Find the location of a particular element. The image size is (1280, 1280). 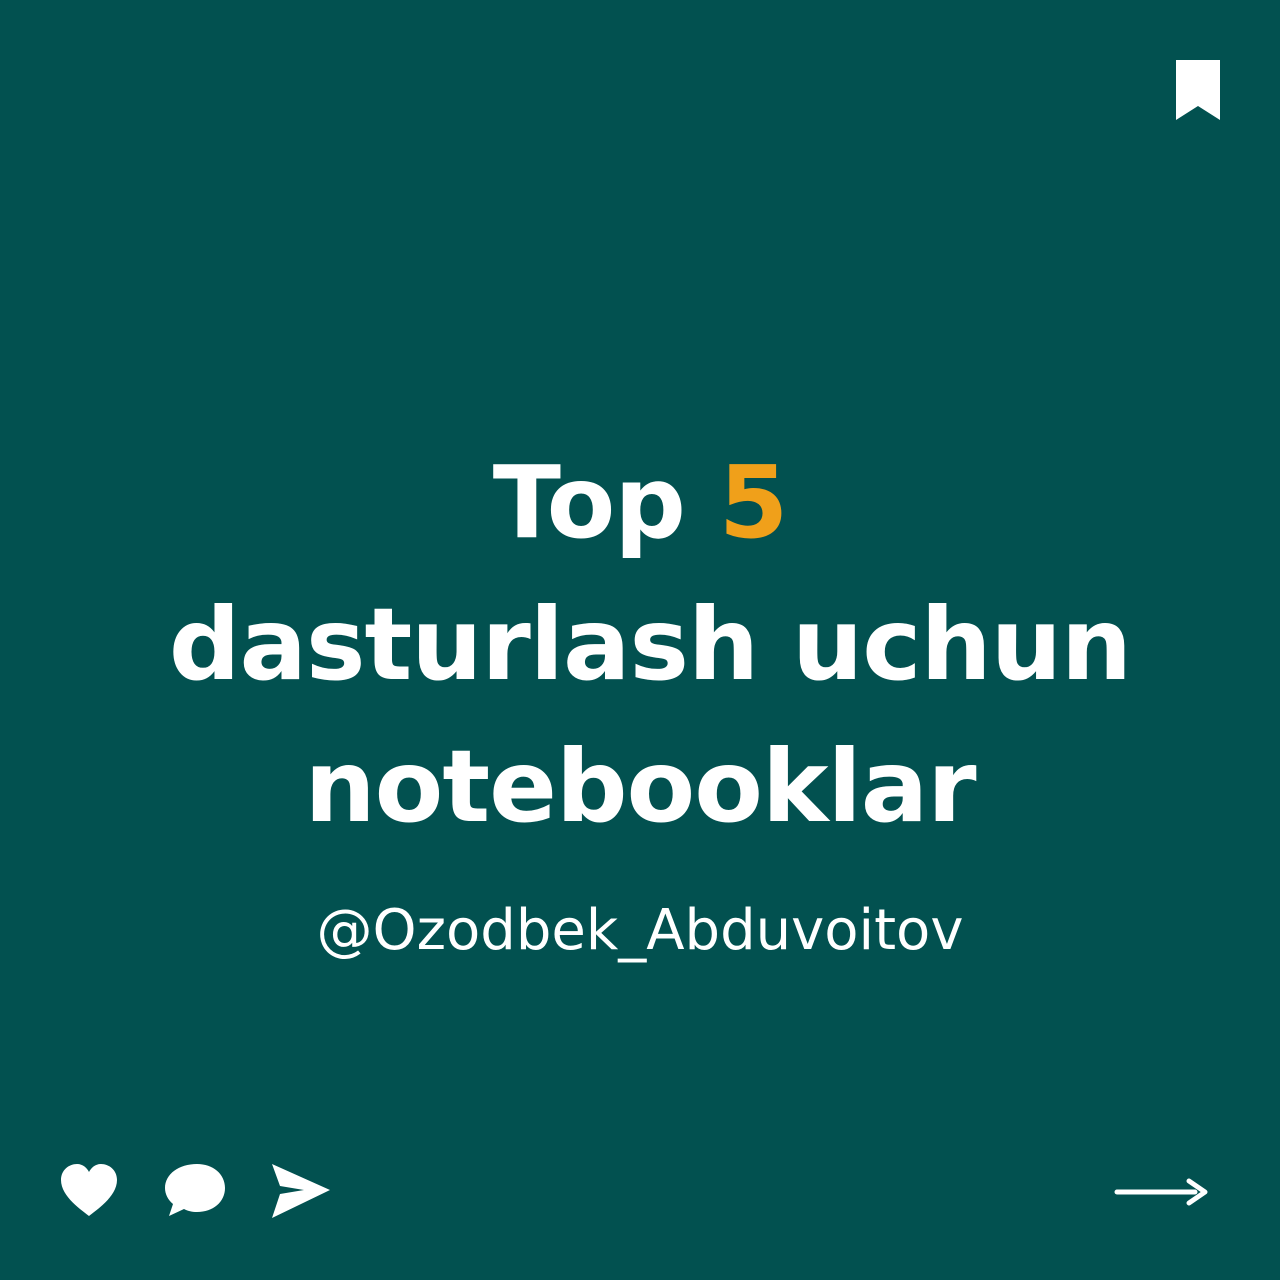

send-icon is located at coordinates (301, 1191).